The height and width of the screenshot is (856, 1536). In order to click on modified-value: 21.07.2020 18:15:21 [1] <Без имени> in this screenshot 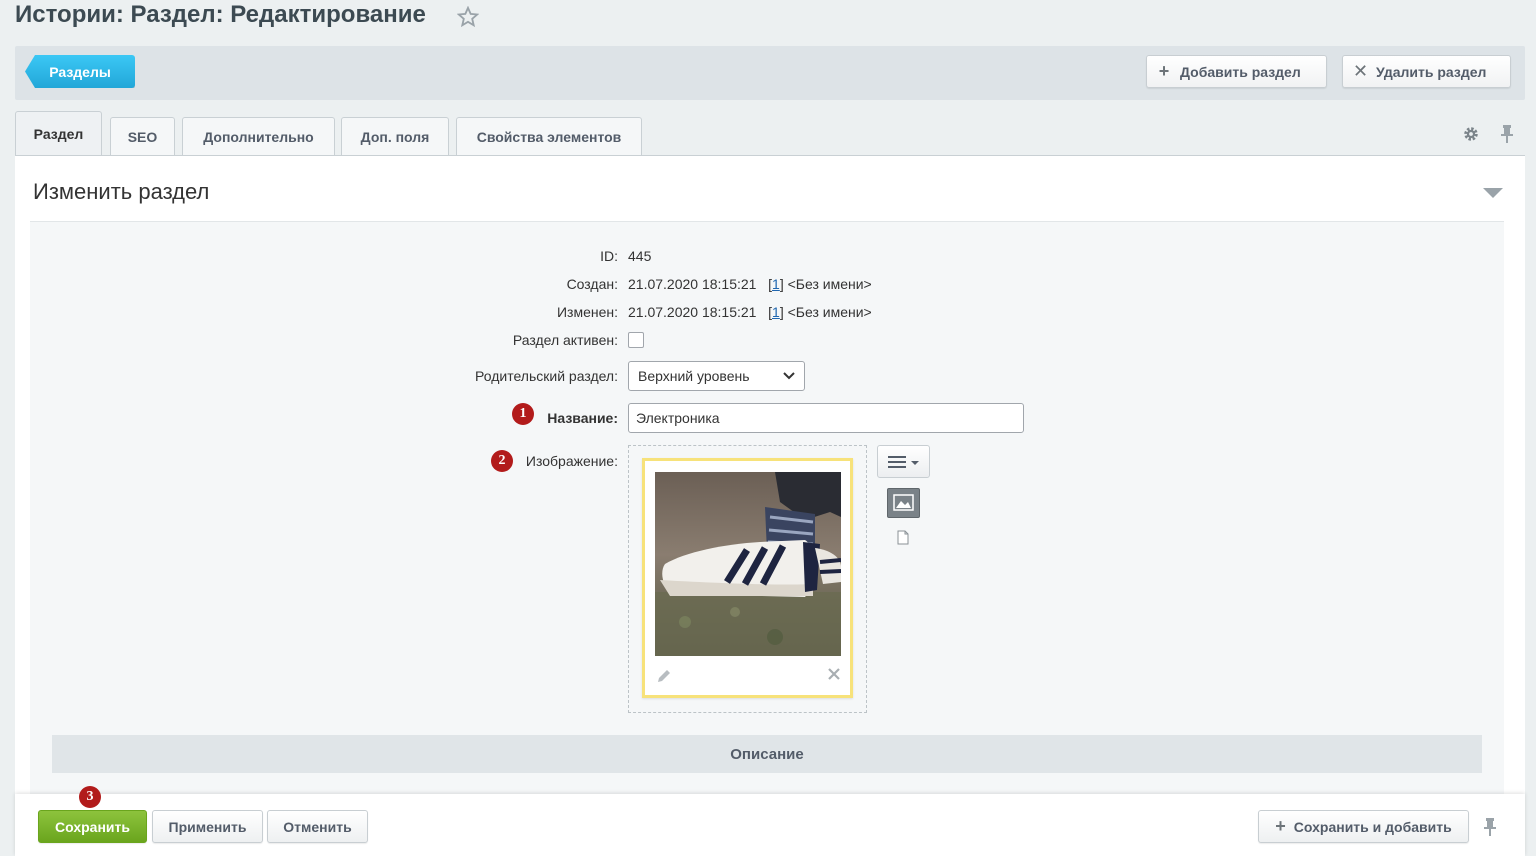, I will do `click(750, 312)`.